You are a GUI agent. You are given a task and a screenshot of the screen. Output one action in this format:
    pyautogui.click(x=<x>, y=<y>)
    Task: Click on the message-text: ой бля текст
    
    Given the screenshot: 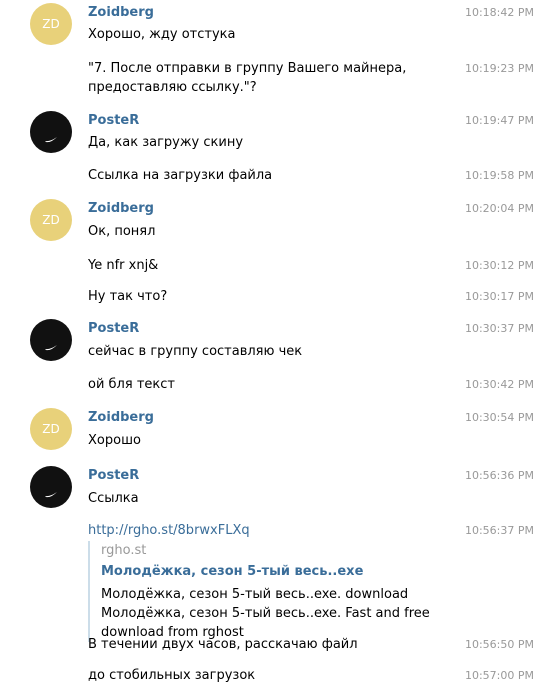 What is the action you would take?
    pyautogui.click(x=131, y=384)
    